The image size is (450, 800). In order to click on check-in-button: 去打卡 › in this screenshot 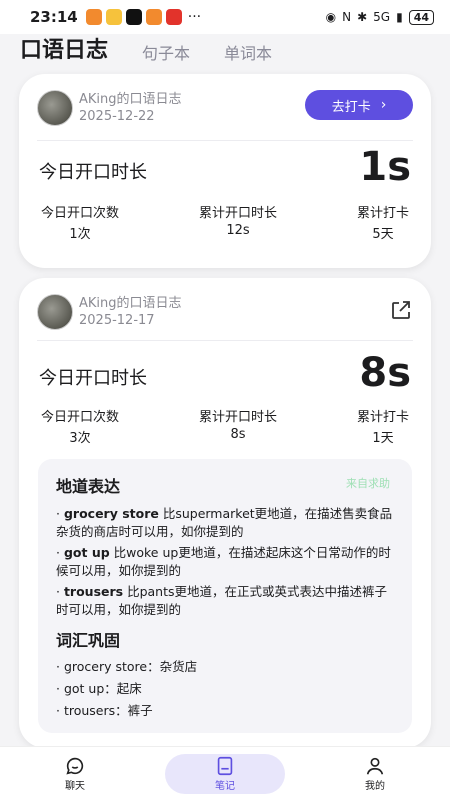, I will do `click(359, 105)`.